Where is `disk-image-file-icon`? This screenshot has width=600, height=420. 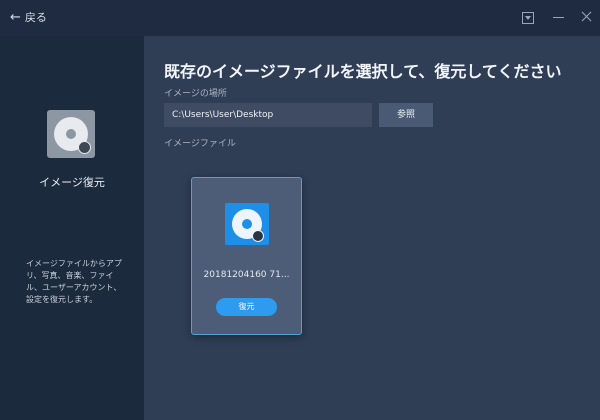 disk-image-file-icon is located at coordinates (247, 224).